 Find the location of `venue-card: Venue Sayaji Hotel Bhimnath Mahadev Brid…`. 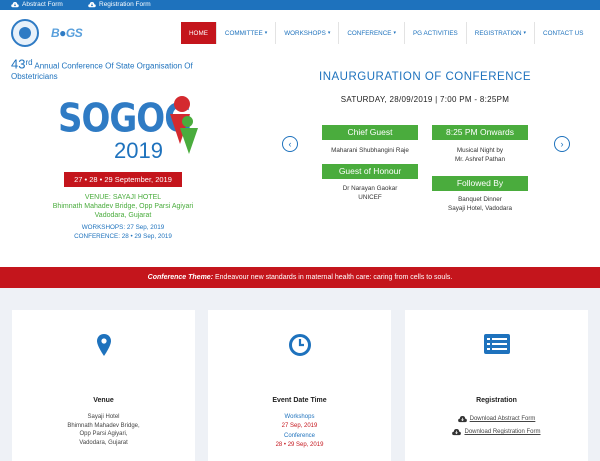

venue-card: Venue Sayaji Hotel Bhimnath Mahadev Brid… is located at coordinates (103, 385).